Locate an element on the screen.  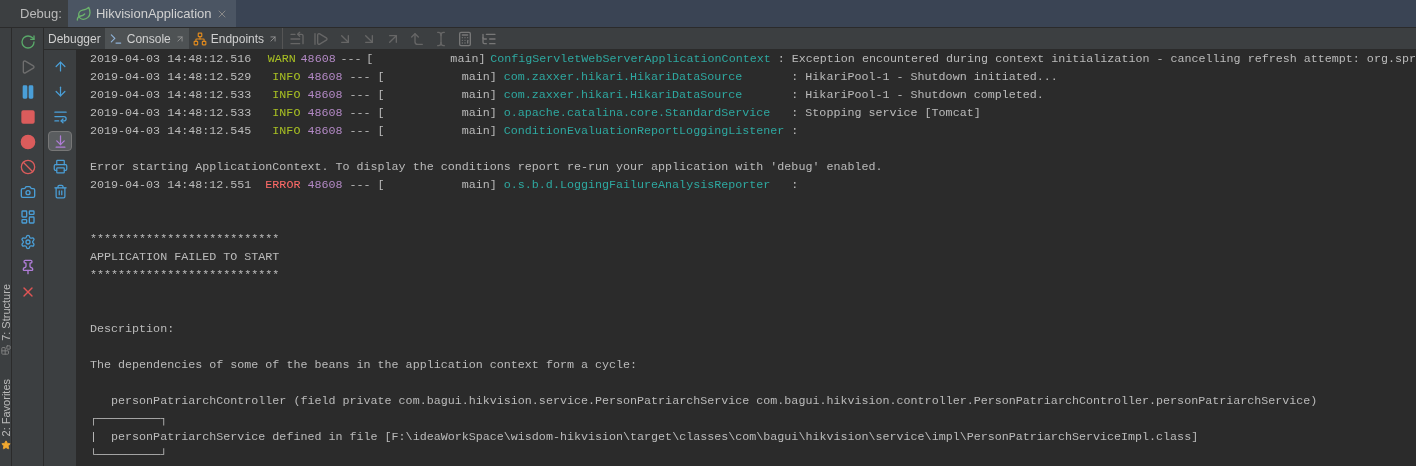
console-text-line: The dependencies of some of the beans in the application context form a cycle: is located at coordinates (364, 365).